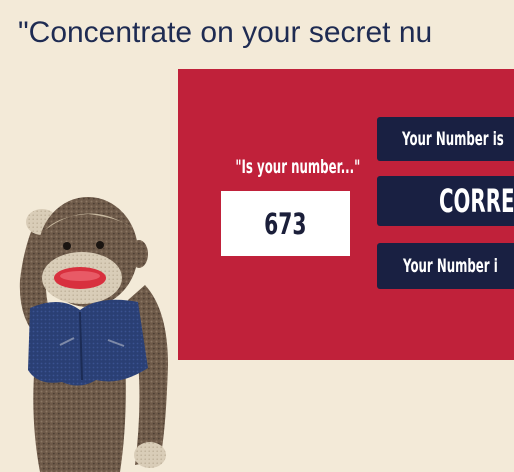  Describe the element at coordinates (450, 266) in the screenshot. I see `number-is-lower-label: Your Number i` at that location.